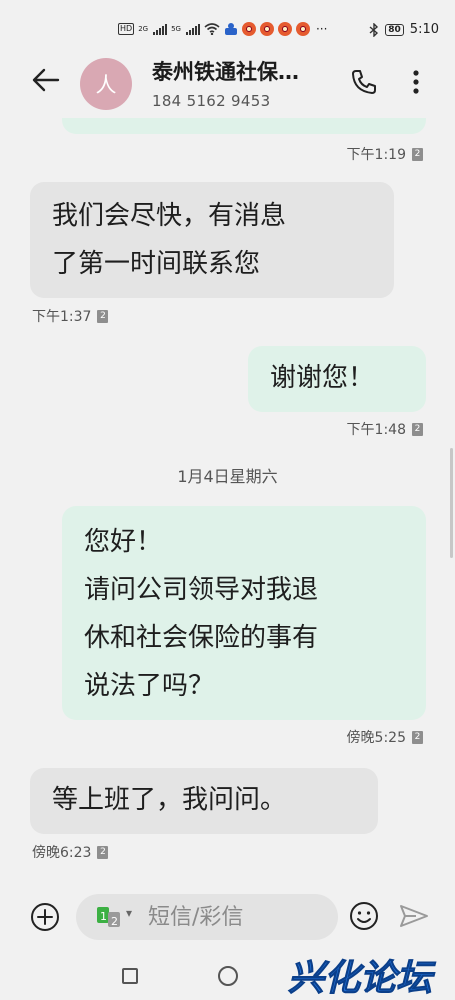 Image resolution: width=455 pixels, height=1000 pixels. I want to click on emoji-icon, so click(364, 916).